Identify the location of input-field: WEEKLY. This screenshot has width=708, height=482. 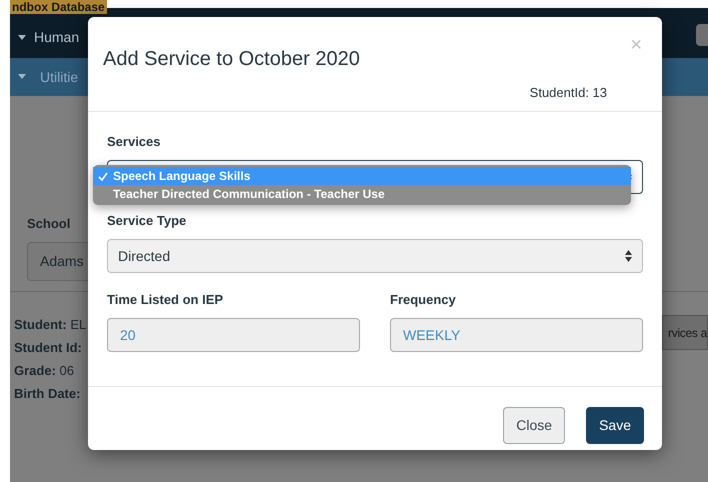
(516, 335).